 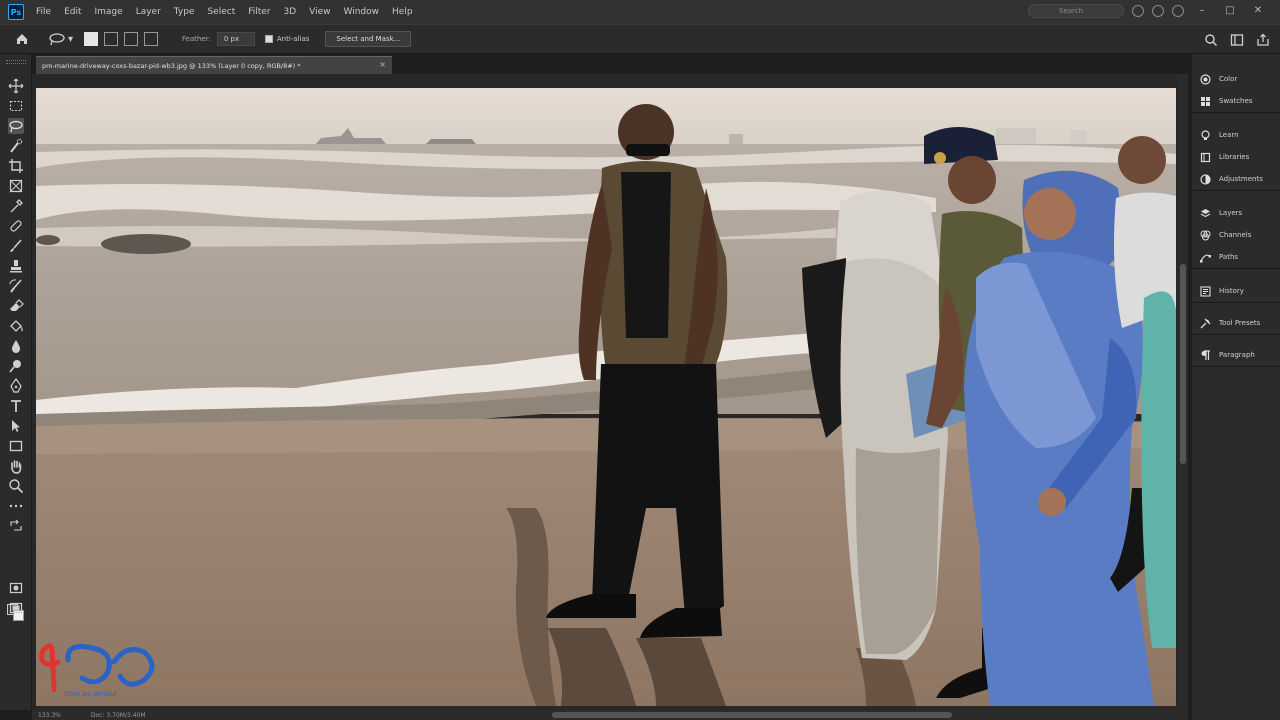 What do you see at coordinates (1211, 39) in the screenshot?
I see `search-icon` at bounding box center [1211, 39].